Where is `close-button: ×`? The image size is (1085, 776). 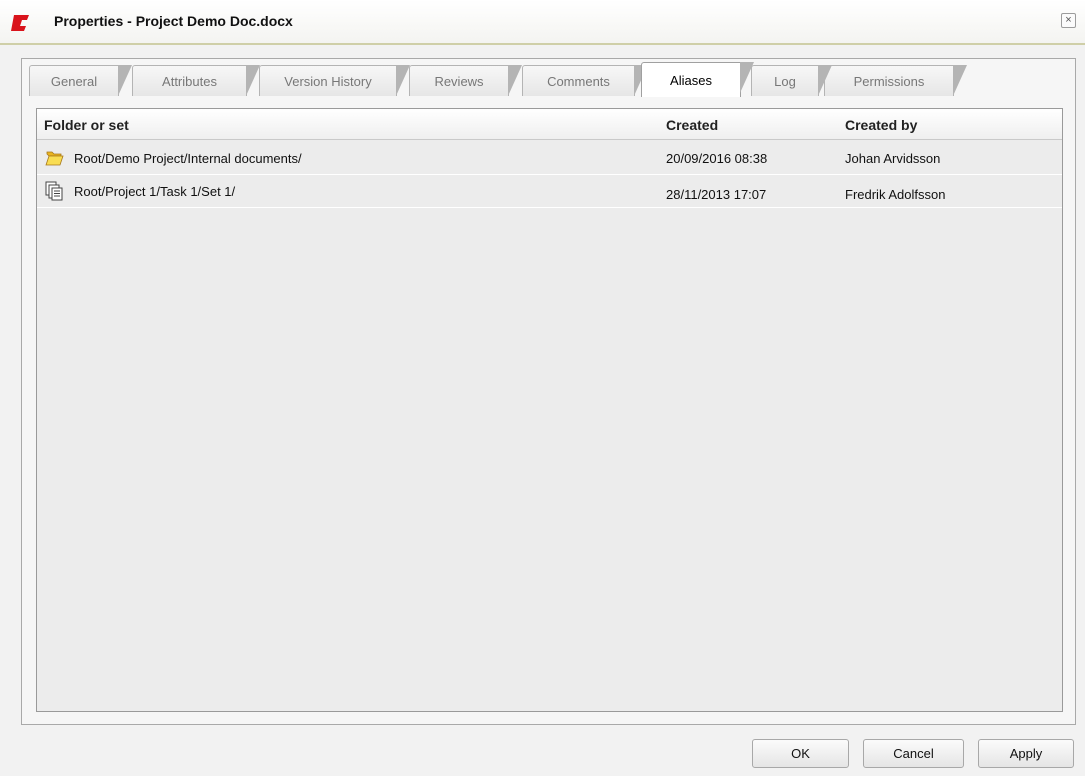
close-button: × is located at coordinates (1068, 20).